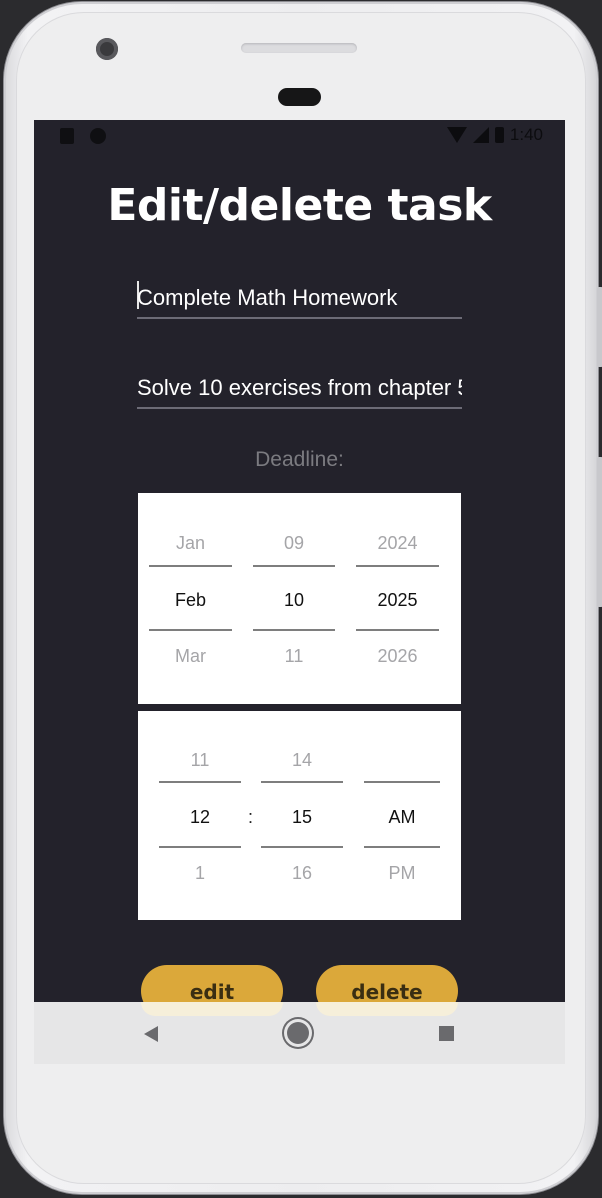 The height and width of the screenshot is (1198, 602). Describe the element at coordinates (299, 459) in the screenshot. I see `deadline-label: Deadline:` at that location.